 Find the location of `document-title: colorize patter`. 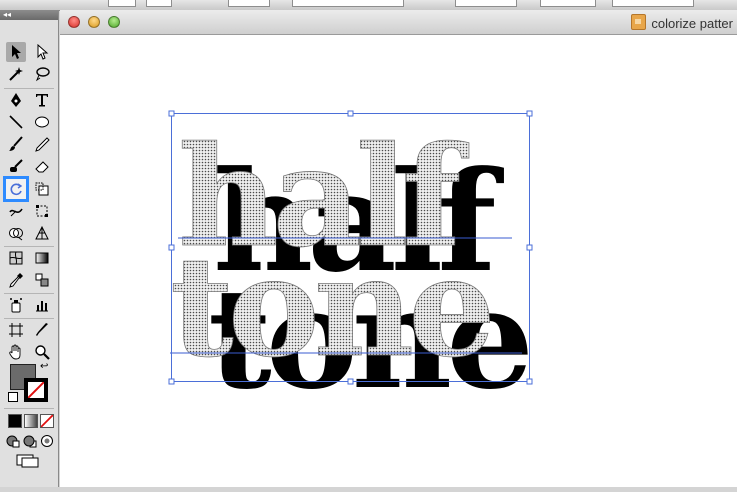

document-title: colorize patter is located at coordinates (682, 22).